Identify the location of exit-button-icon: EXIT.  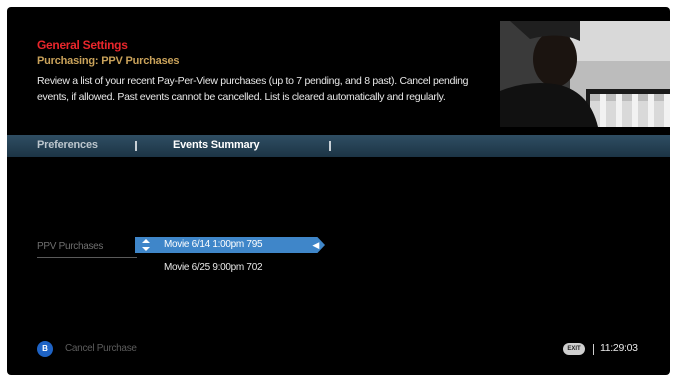
(574, 349).